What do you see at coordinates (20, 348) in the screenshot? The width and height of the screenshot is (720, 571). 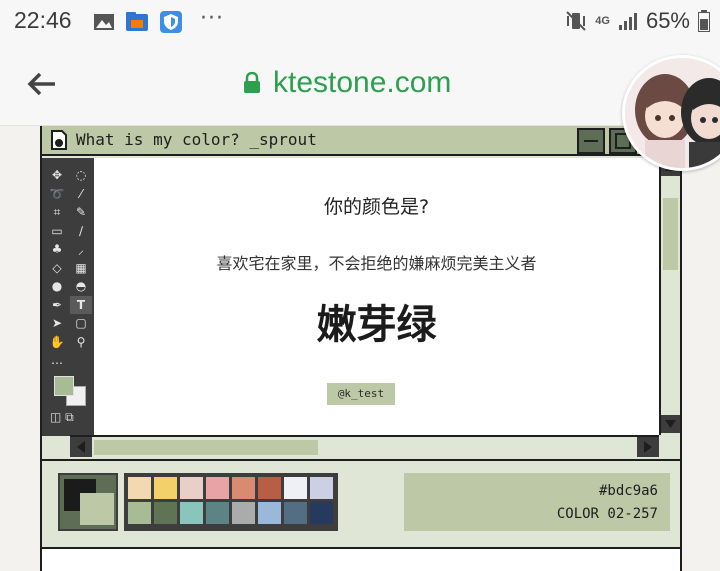 I see `page-margin-left` at bounding box center [20, 348].